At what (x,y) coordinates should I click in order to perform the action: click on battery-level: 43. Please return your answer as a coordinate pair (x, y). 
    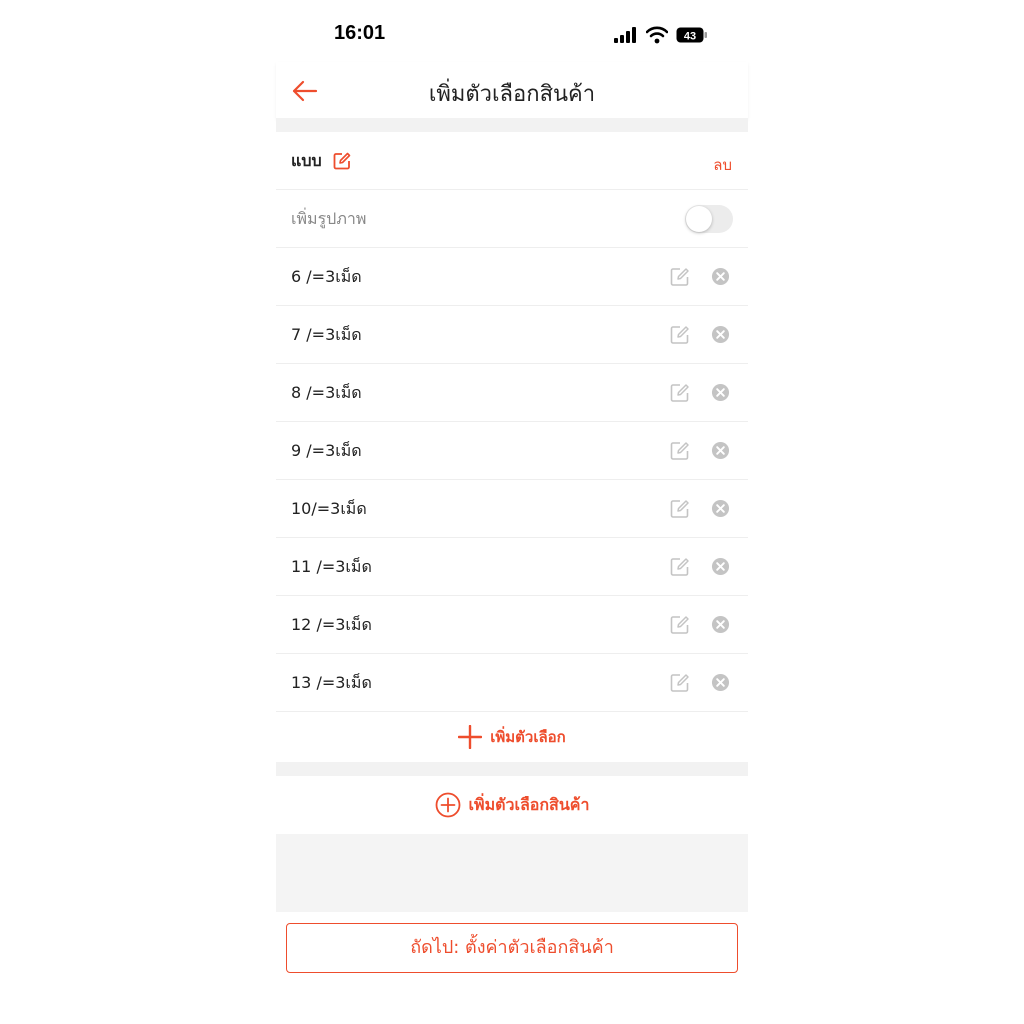
    Looking at the image, I should click on (690, 37).